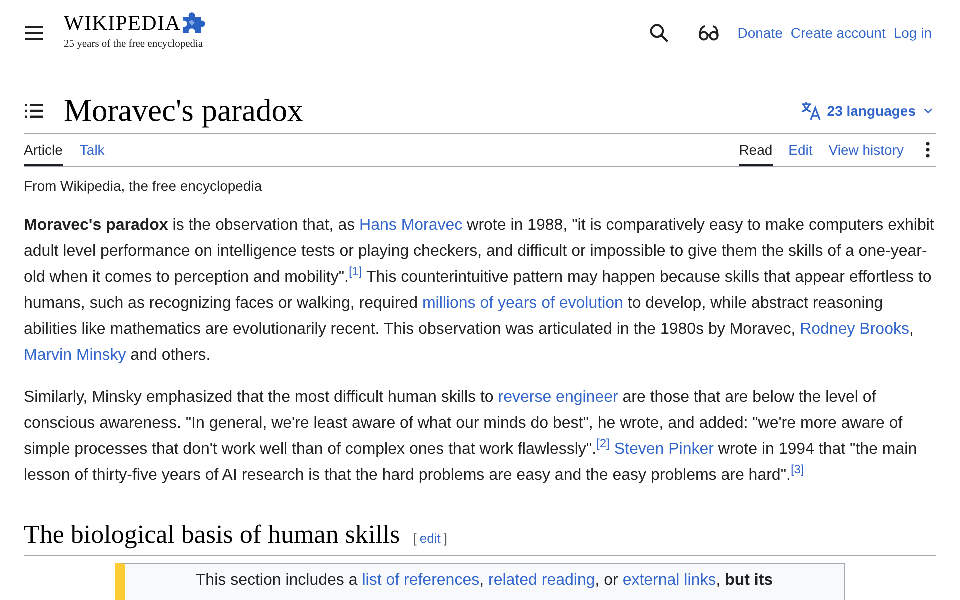 Image resolution: width=960 pixels, height=600 pixels. Describe the element at coordinates (708, 33) in the screenshot. I see `glasses-icon` at that location.